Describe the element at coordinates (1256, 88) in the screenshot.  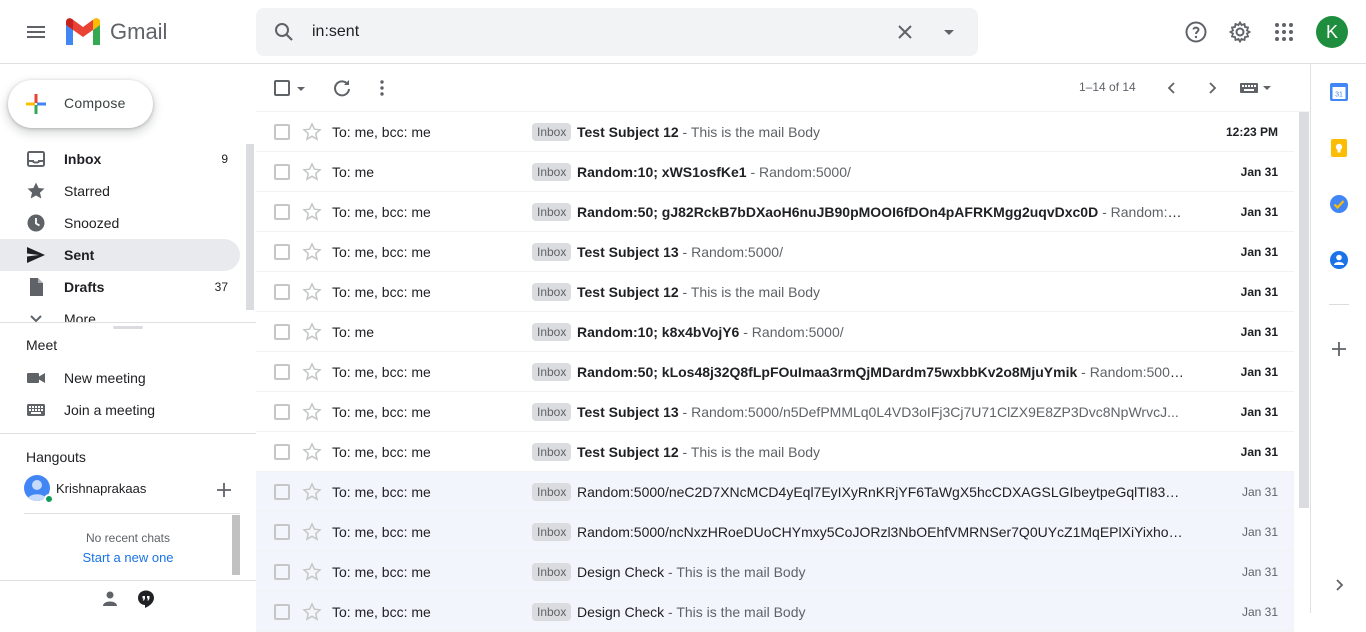
I see `input-tools-icon` at that location.